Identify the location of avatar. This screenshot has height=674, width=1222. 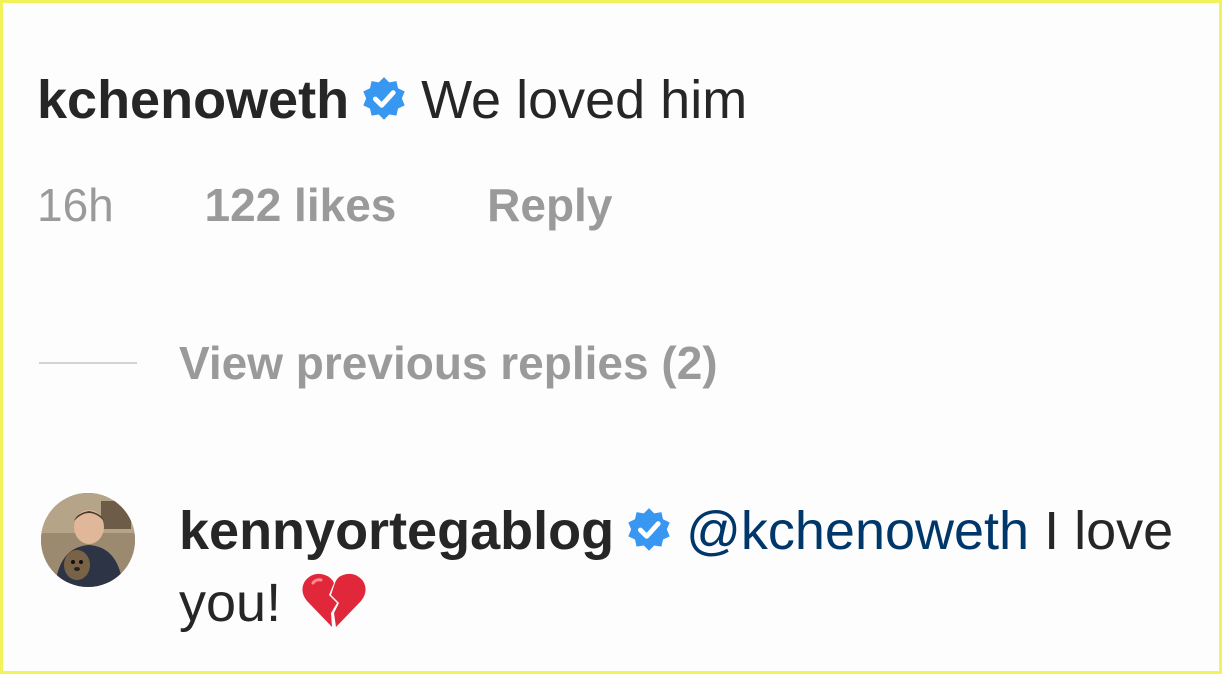
(88, 540).